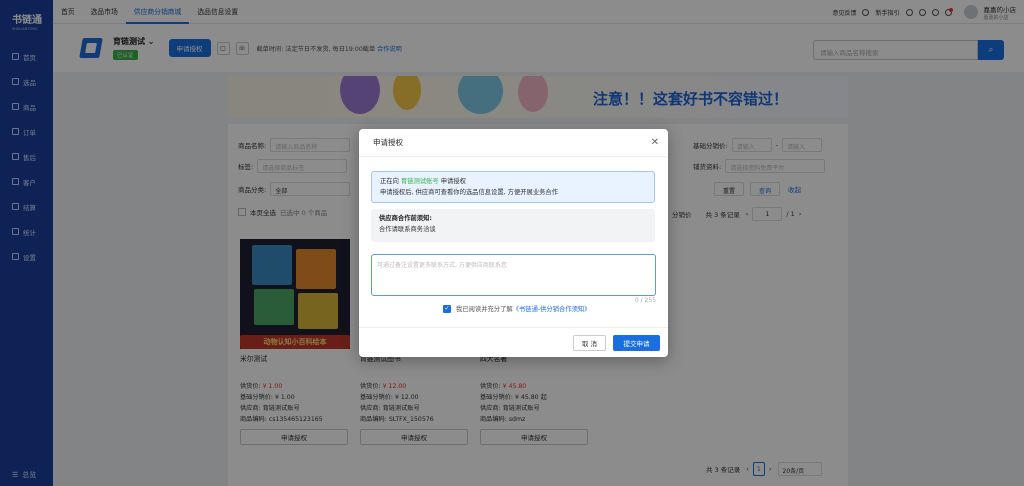  Describe the element at coordinates (388, 142) in the screenshot. I see `modal-title: 申请授权` at that location.